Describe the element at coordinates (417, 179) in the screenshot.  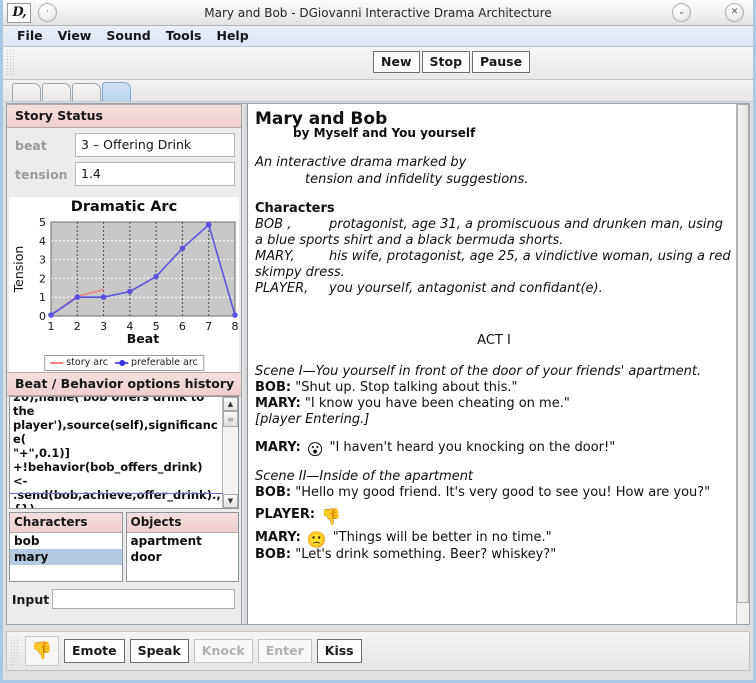
I see `play-blurb-line2: tension and infidelity suggestions.` at that location.